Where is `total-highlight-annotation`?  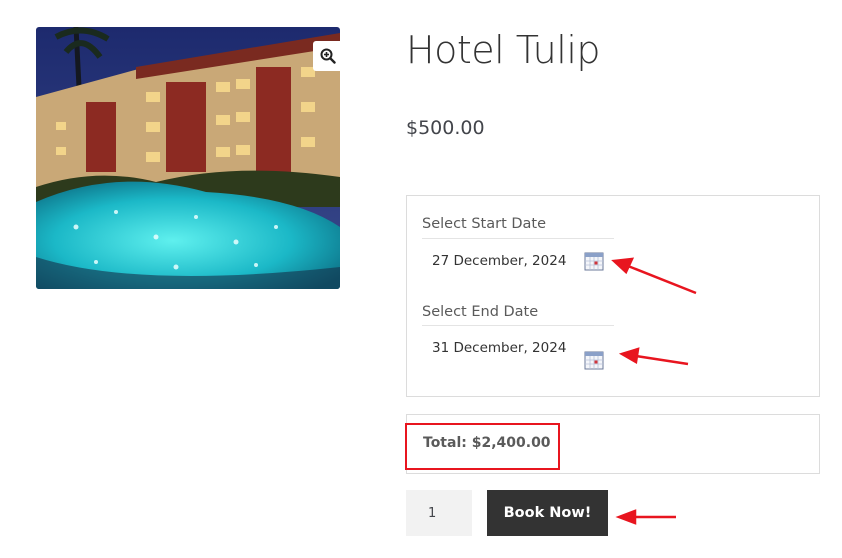
total-highlight-annotation is located at coordinates (482, 446).